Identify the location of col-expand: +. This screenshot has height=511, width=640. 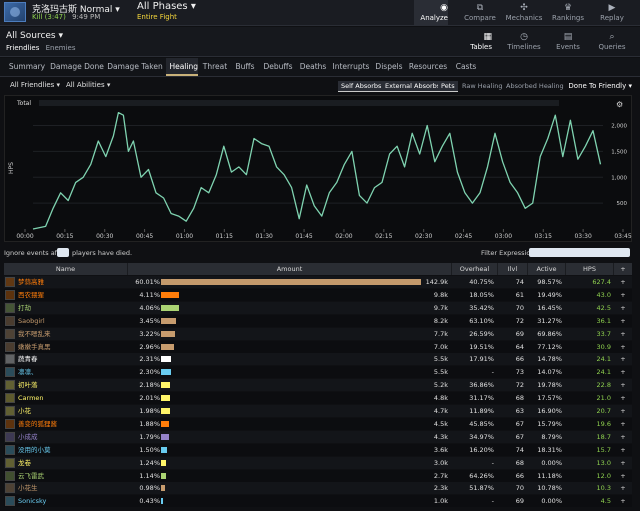
(623, 269).